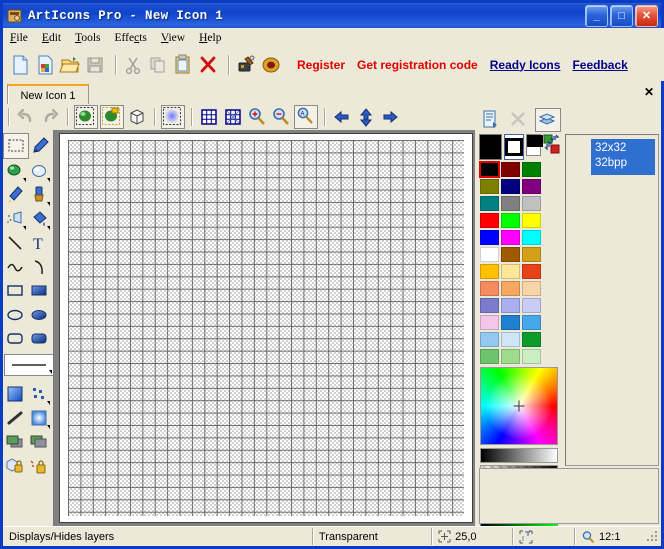  What do you see at coordinates (39, 267) in the screenshot?
I see `arc-tool` at bounding box center [39, 267].